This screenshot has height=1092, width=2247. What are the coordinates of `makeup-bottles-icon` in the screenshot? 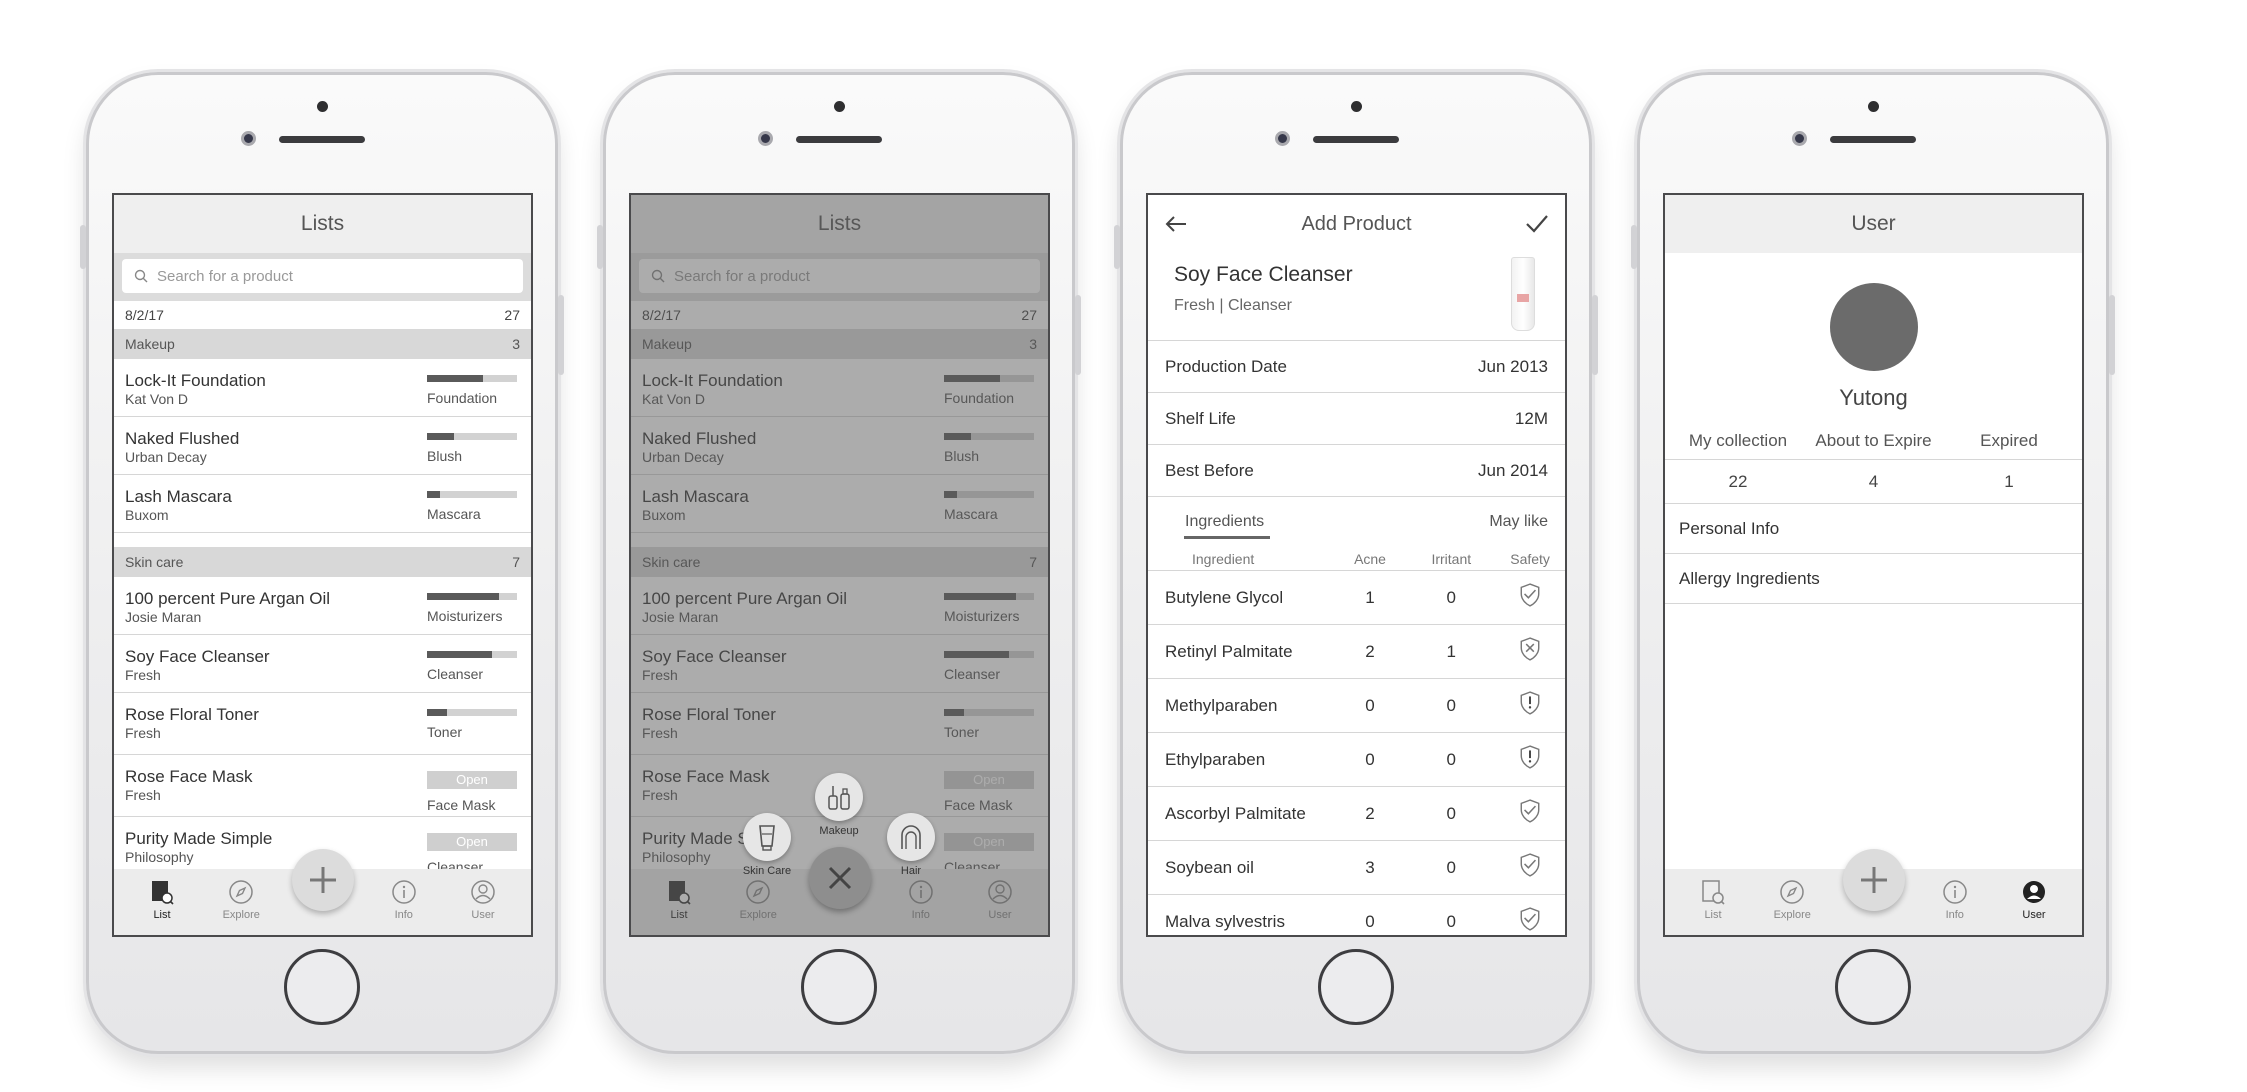 It's located at (839, 798).